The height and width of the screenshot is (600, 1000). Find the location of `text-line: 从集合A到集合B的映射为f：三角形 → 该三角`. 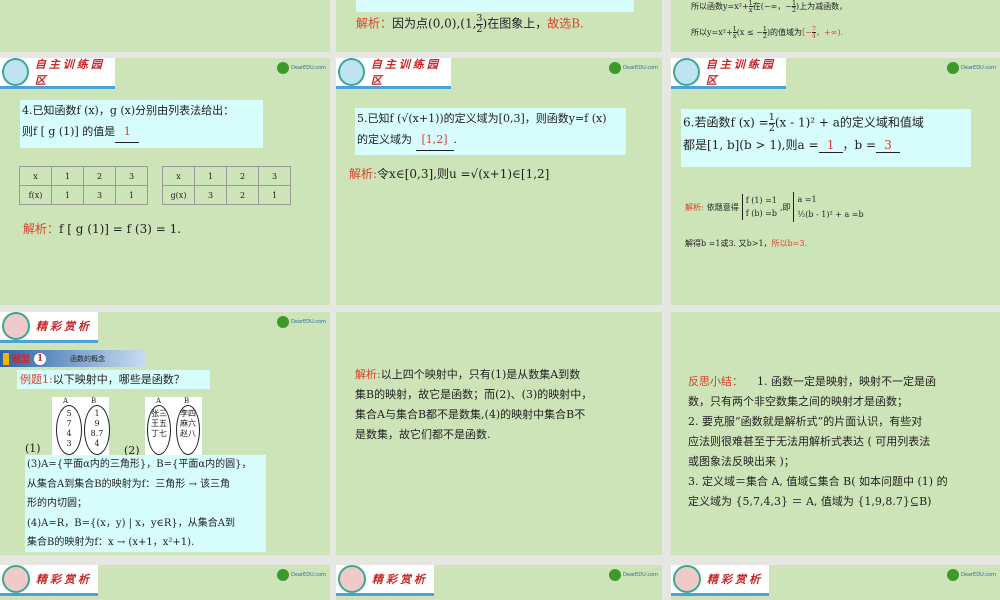

text-line: 从集合A到集合B的映射为f：三角形 → 该三角 is located at coordinates (129, 484).